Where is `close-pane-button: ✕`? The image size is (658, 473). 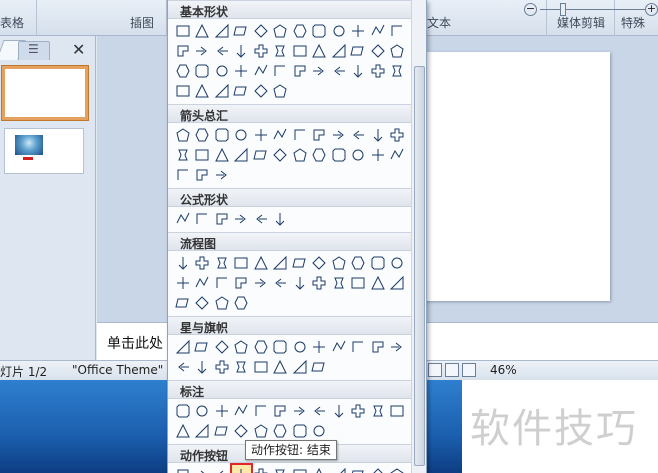
close-pane-button: ✕ is located at coordinates (78, 49).